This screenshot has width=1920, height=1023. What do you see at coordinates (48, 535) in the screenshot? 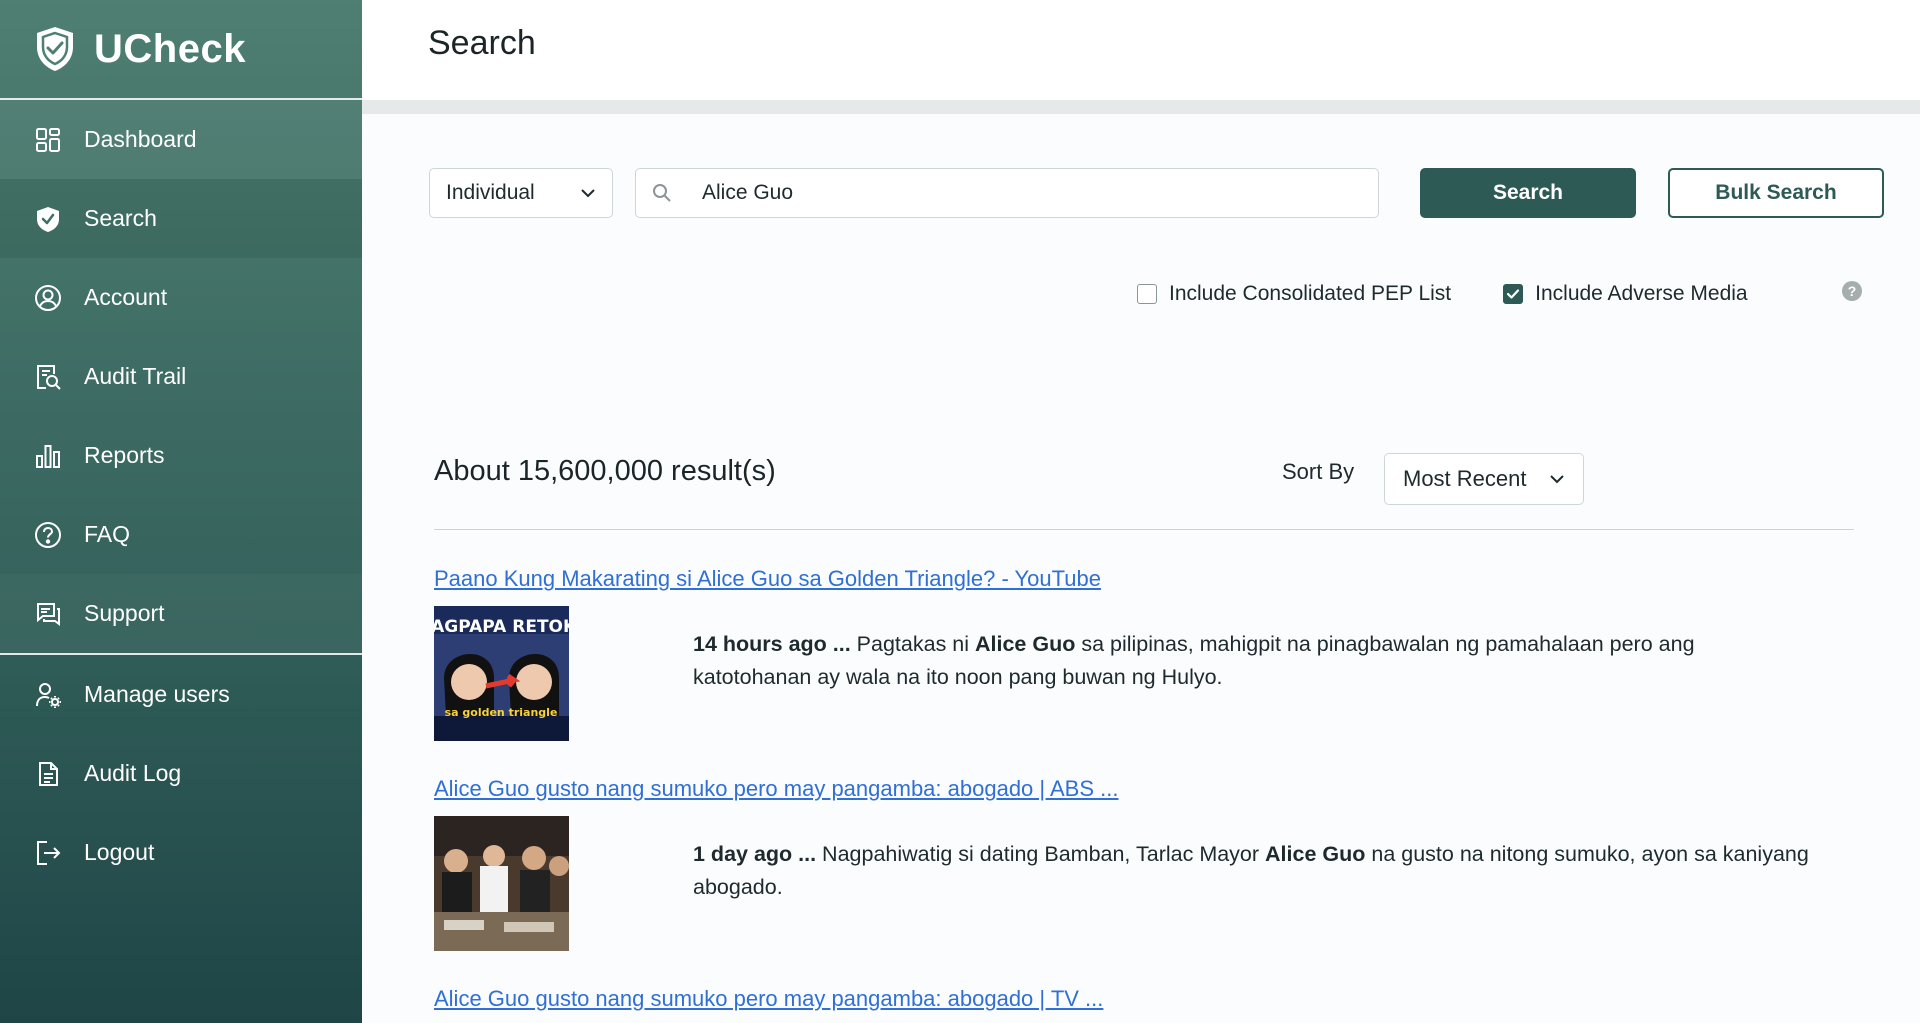
I see `question-circle-icon` at bounding box center [48, 535].